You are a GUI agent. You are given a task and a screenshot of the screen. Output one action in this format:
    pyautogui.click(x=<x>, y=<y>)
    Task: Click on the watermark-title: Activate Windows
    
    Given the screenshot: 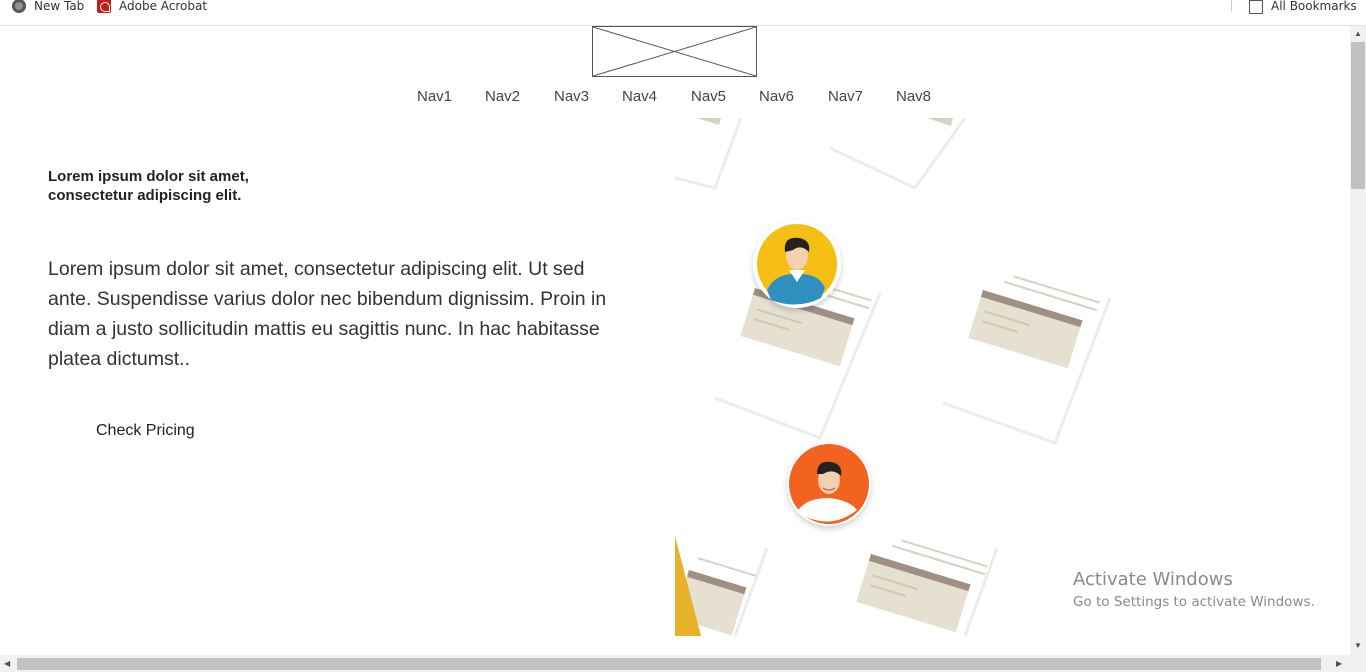 What is the action you would take?
    pyautogui.click(x=1153, y=579)
    